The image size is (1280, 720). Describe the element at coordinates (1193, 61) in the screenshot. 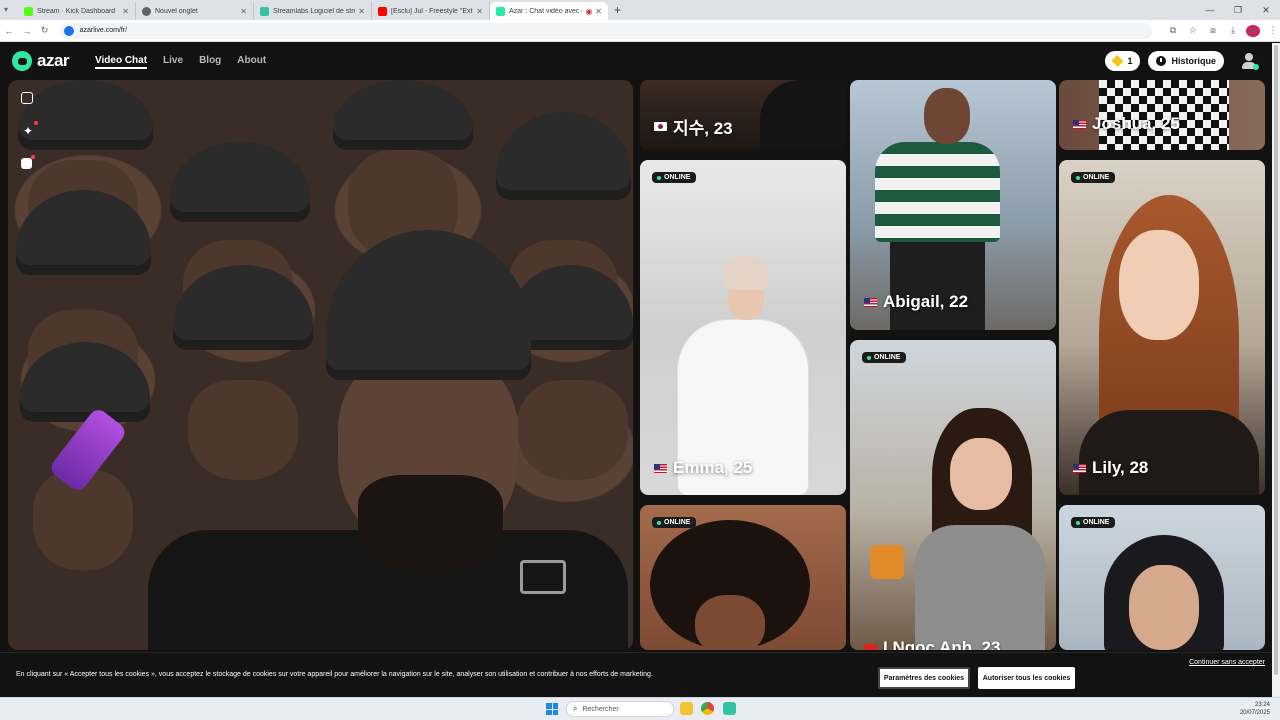

I see `history-label: Historique` at that location.